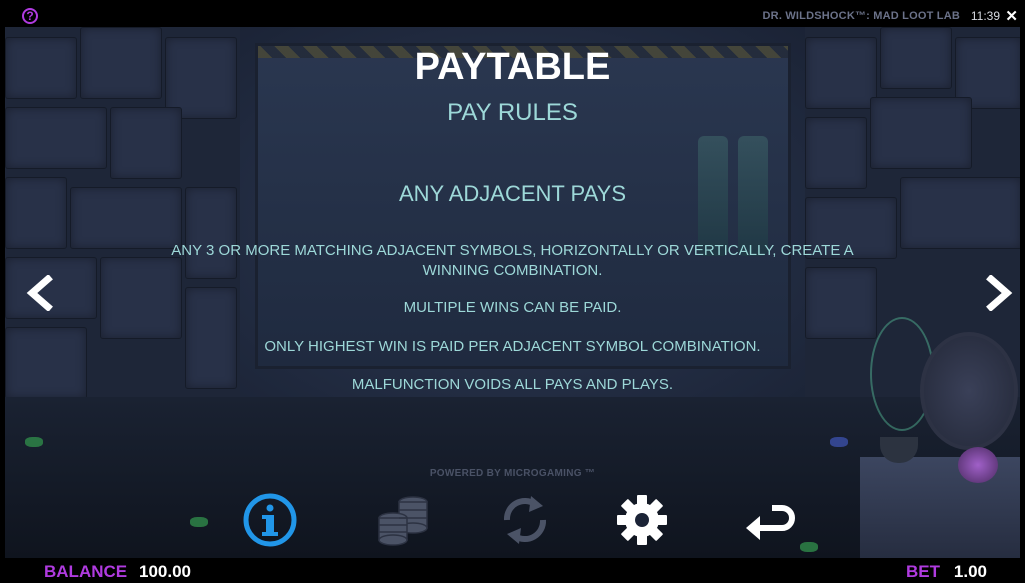 The image size is (1025, 583). What do you see at coordinates (512, 16) in the screenshot?
I see `top-bar: ? DR. WILDSHOCK™: MAD LOOT LAB 11:39 ✕` at bounding box center [512, 16].